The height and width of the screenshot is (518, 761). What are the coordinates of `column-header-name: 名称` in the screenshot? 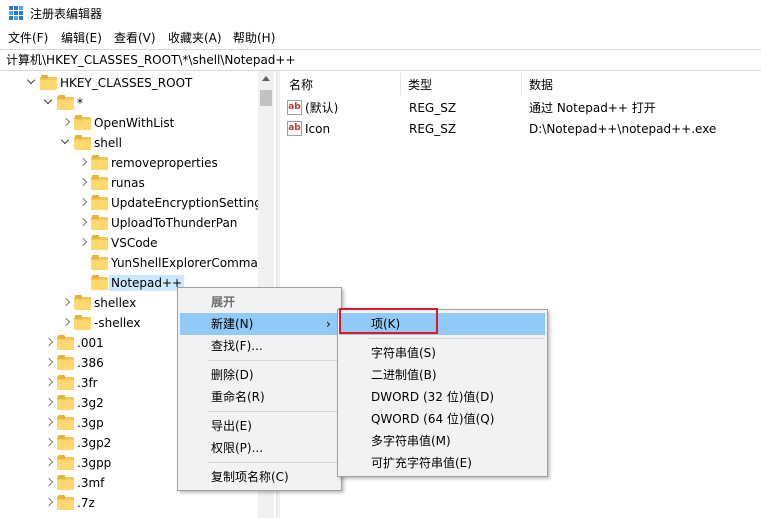 It's located at (301, 85).